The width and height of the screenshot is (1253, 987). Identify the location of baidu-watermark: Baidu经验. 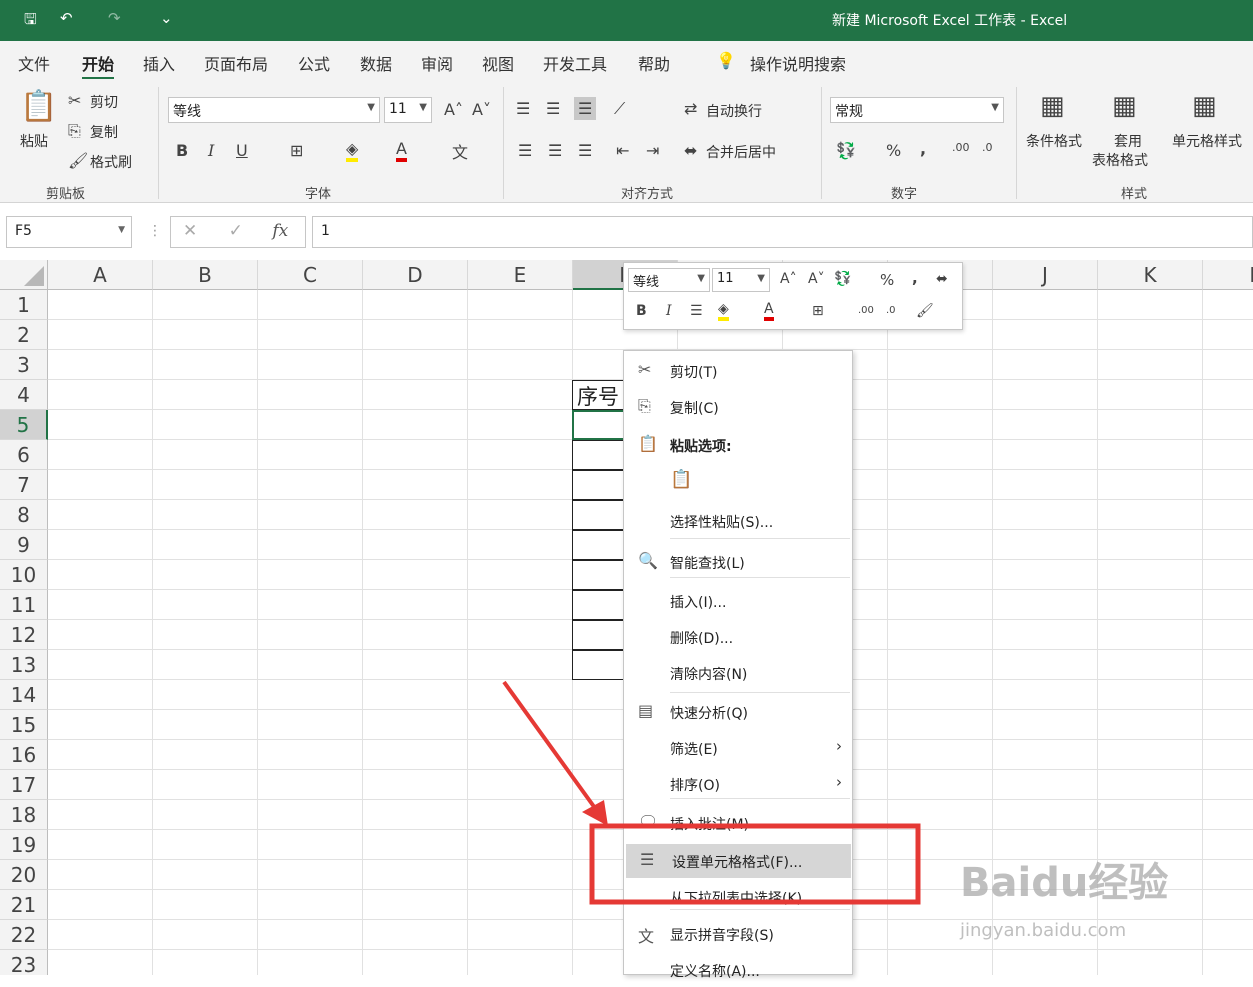
(1064, 883).